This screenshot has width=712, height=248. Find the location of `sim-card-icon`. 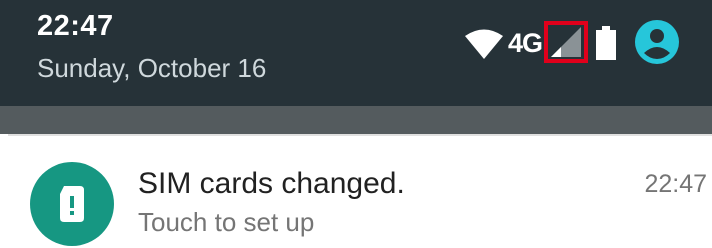

sim-card-icon is located at coordinates (72, 204).